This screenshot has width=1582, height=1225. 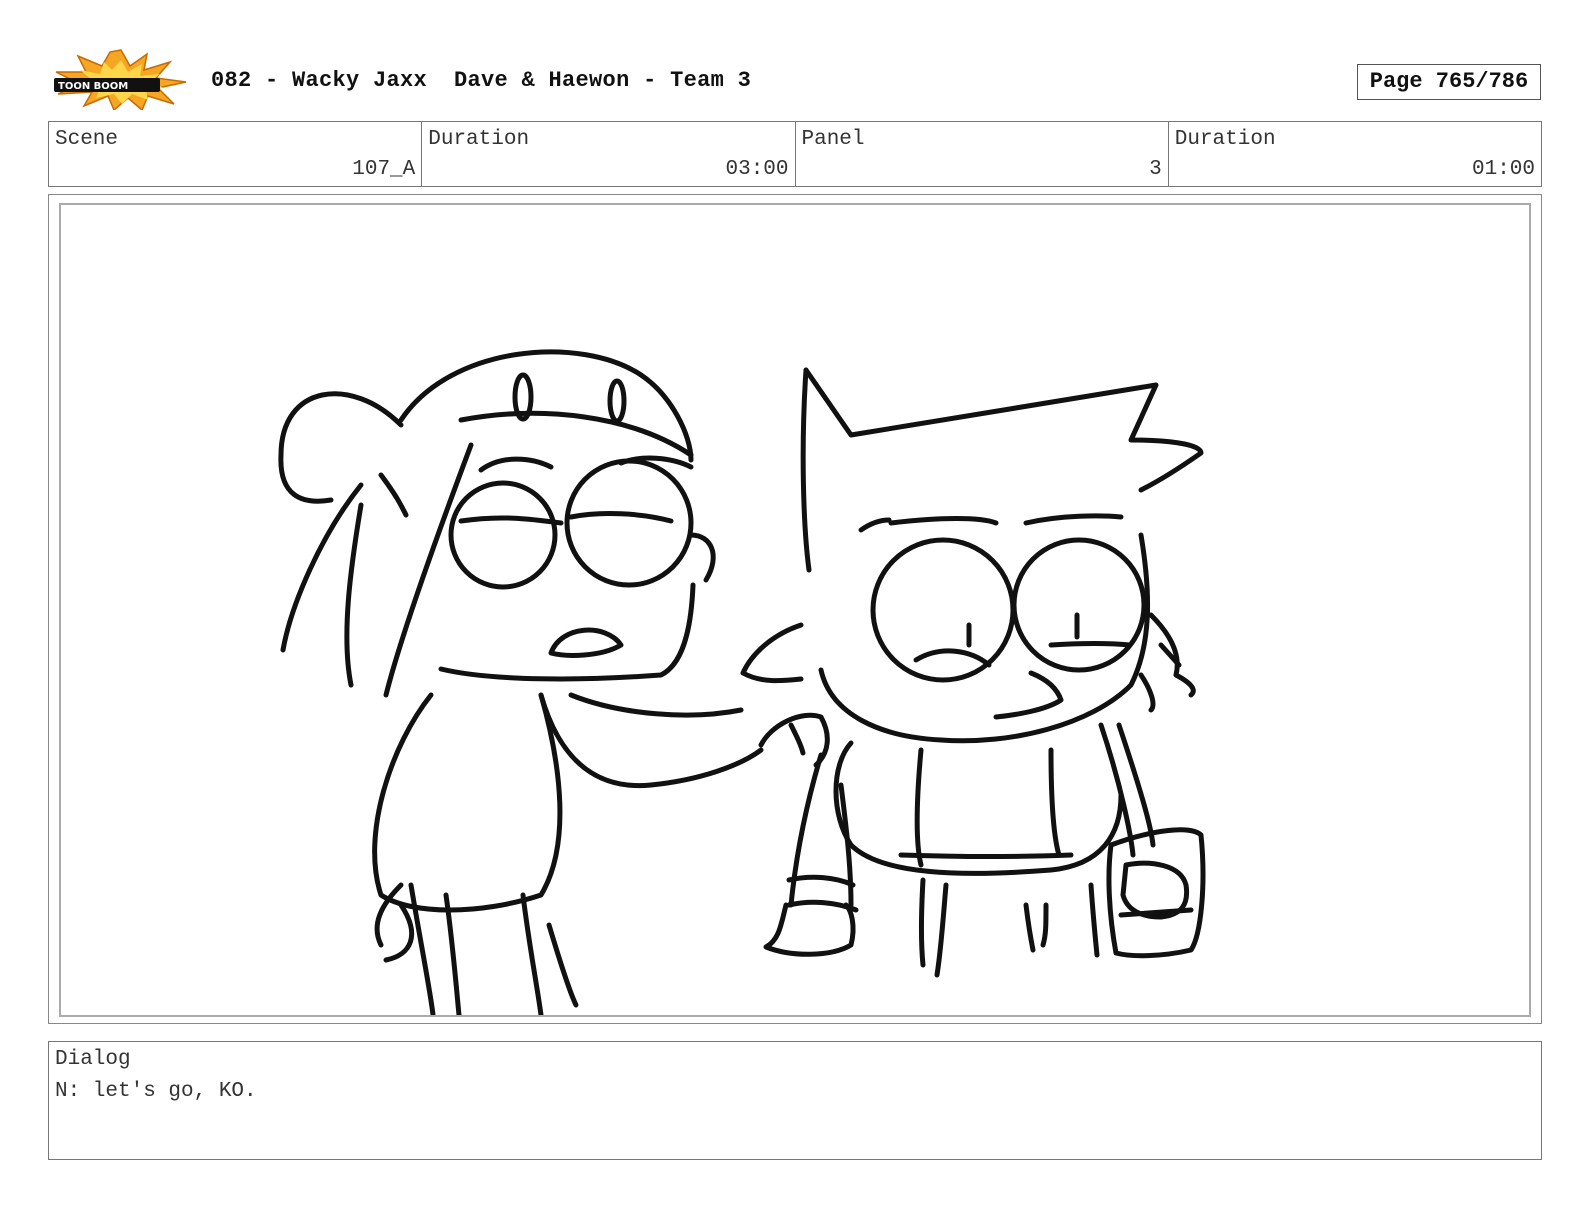 I want to click on panel-value: 3, so click(x=1155, y=169).